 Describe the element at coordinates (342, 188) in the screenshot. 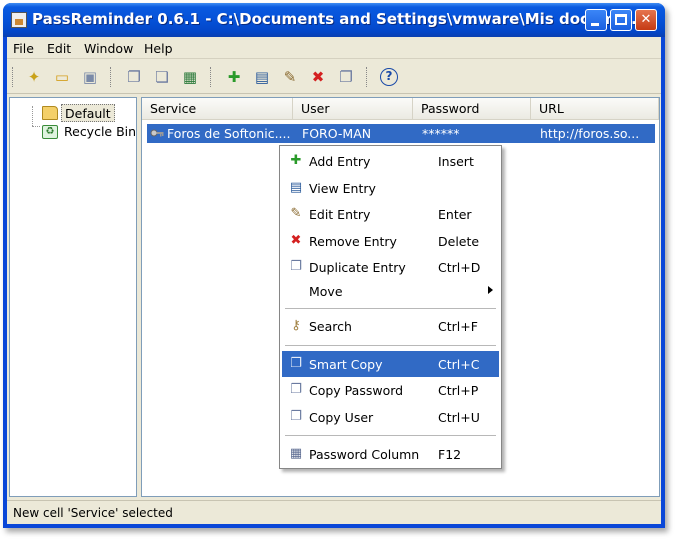

I see `menu-item-label: View Entry` at that location.